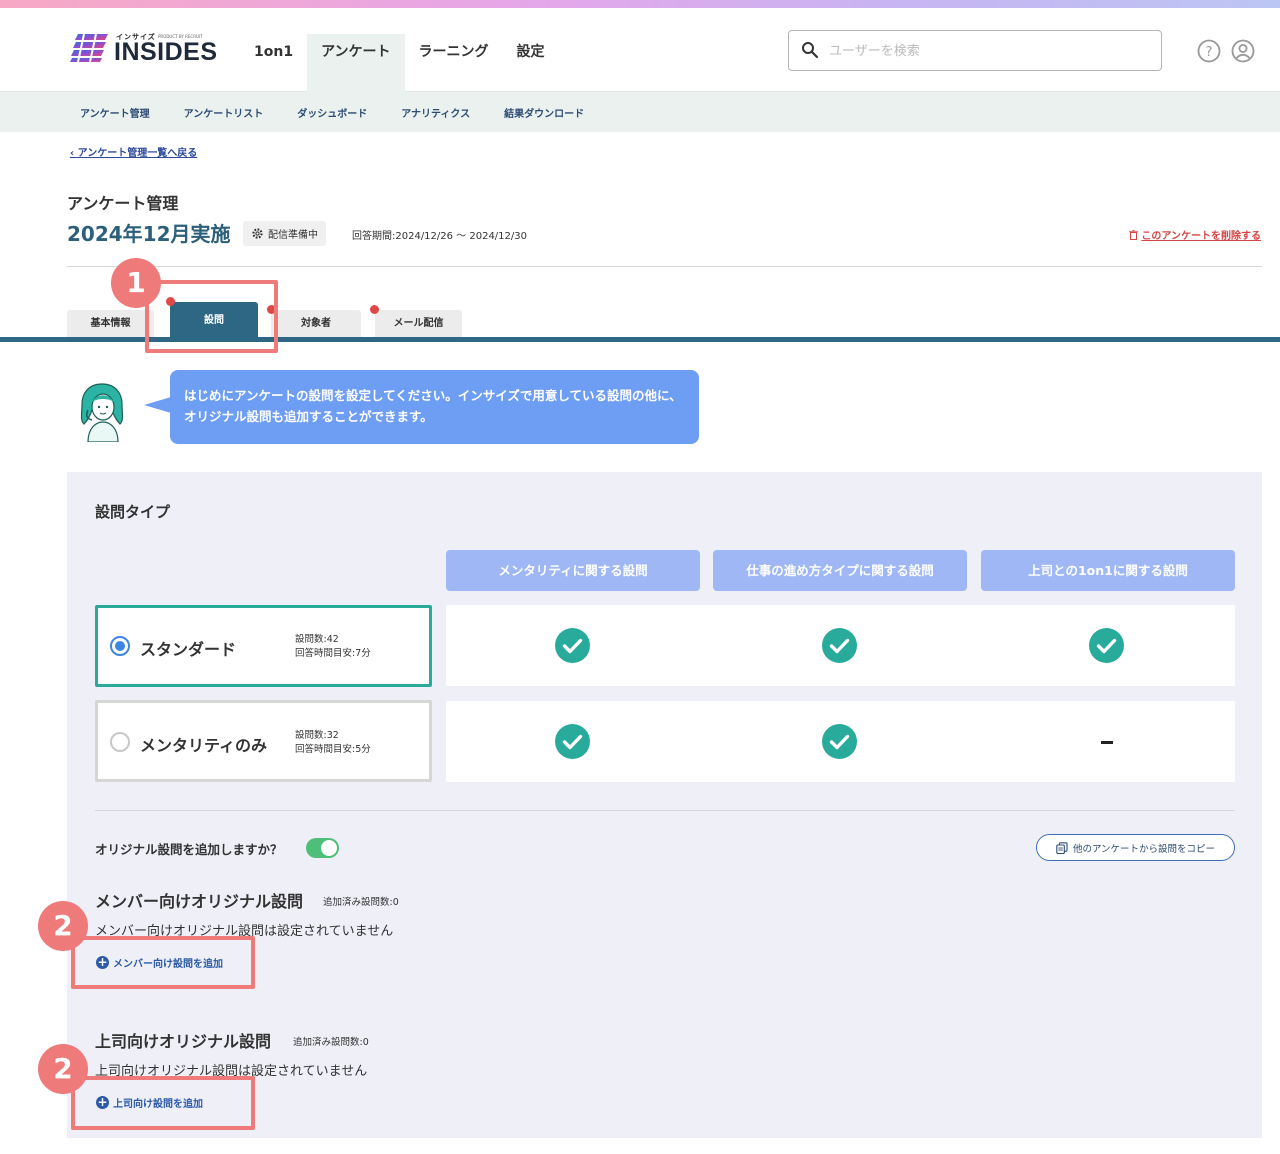 The width and height of the screenshot is (1280, 1154). Describe the element at coordinates (149, 234) in the screenshot. I see `page-title: 2024年12月実施` at that location.